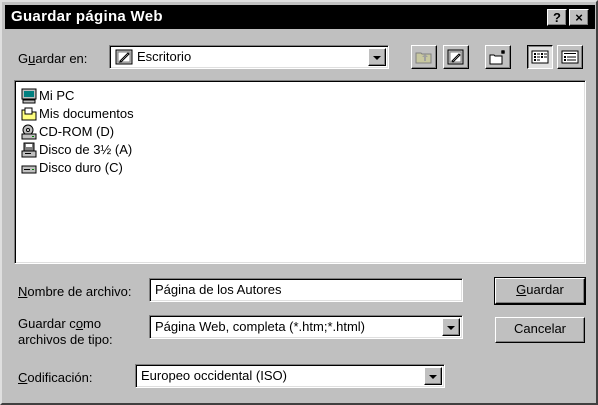  I want to click on details-view-button, so click(570, 57).